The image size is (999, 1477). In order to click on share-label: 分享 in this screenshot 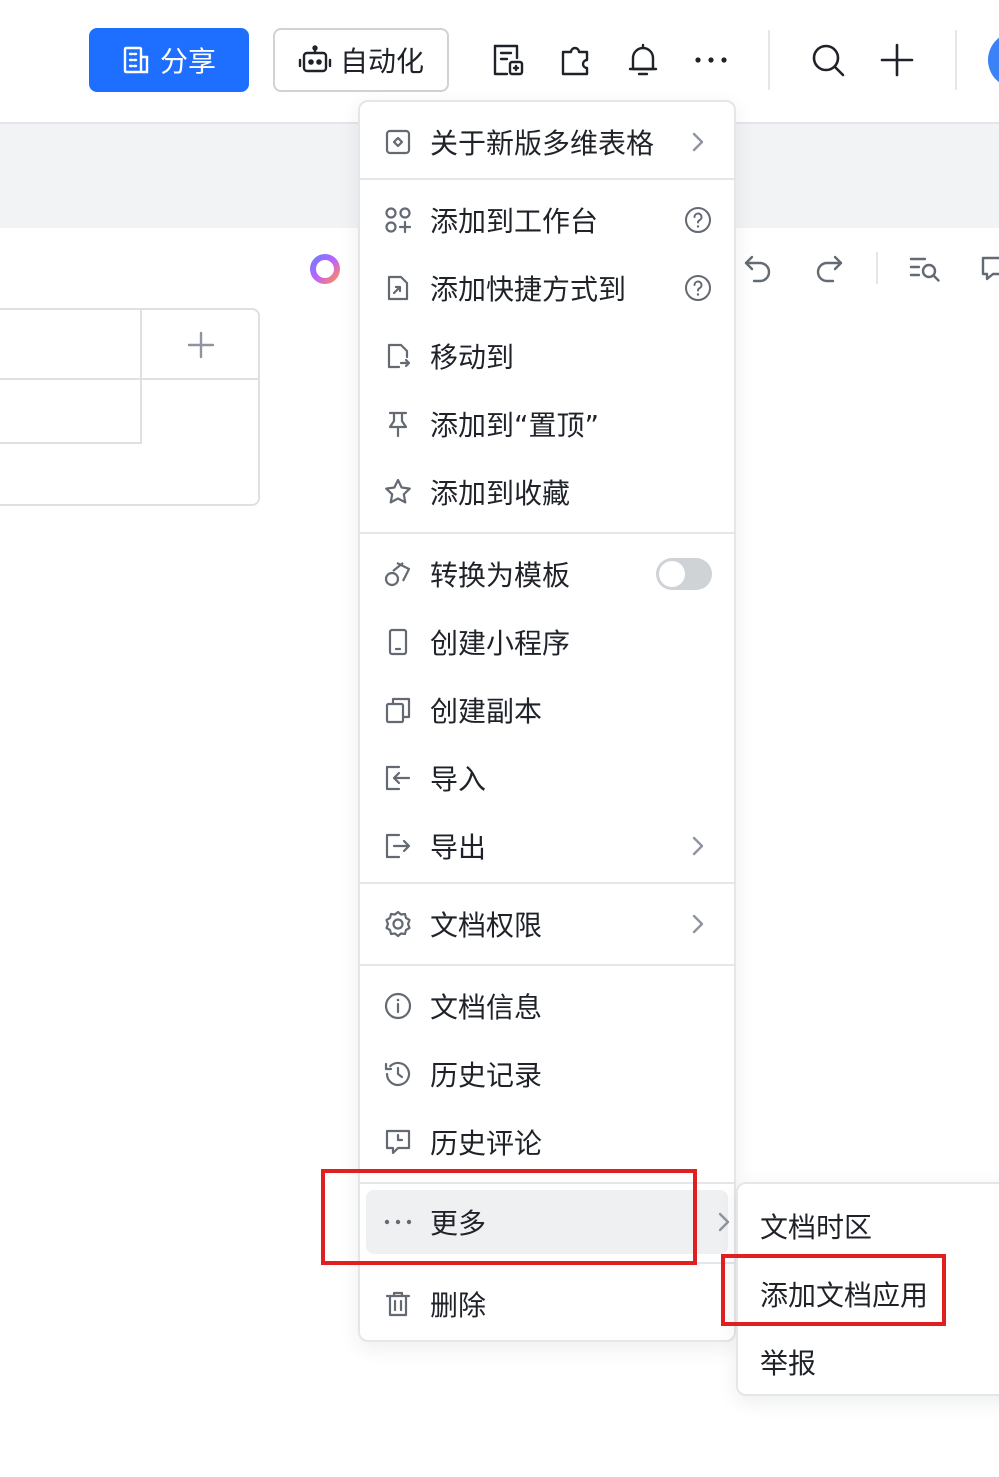, I will do `click(187, 61)`.